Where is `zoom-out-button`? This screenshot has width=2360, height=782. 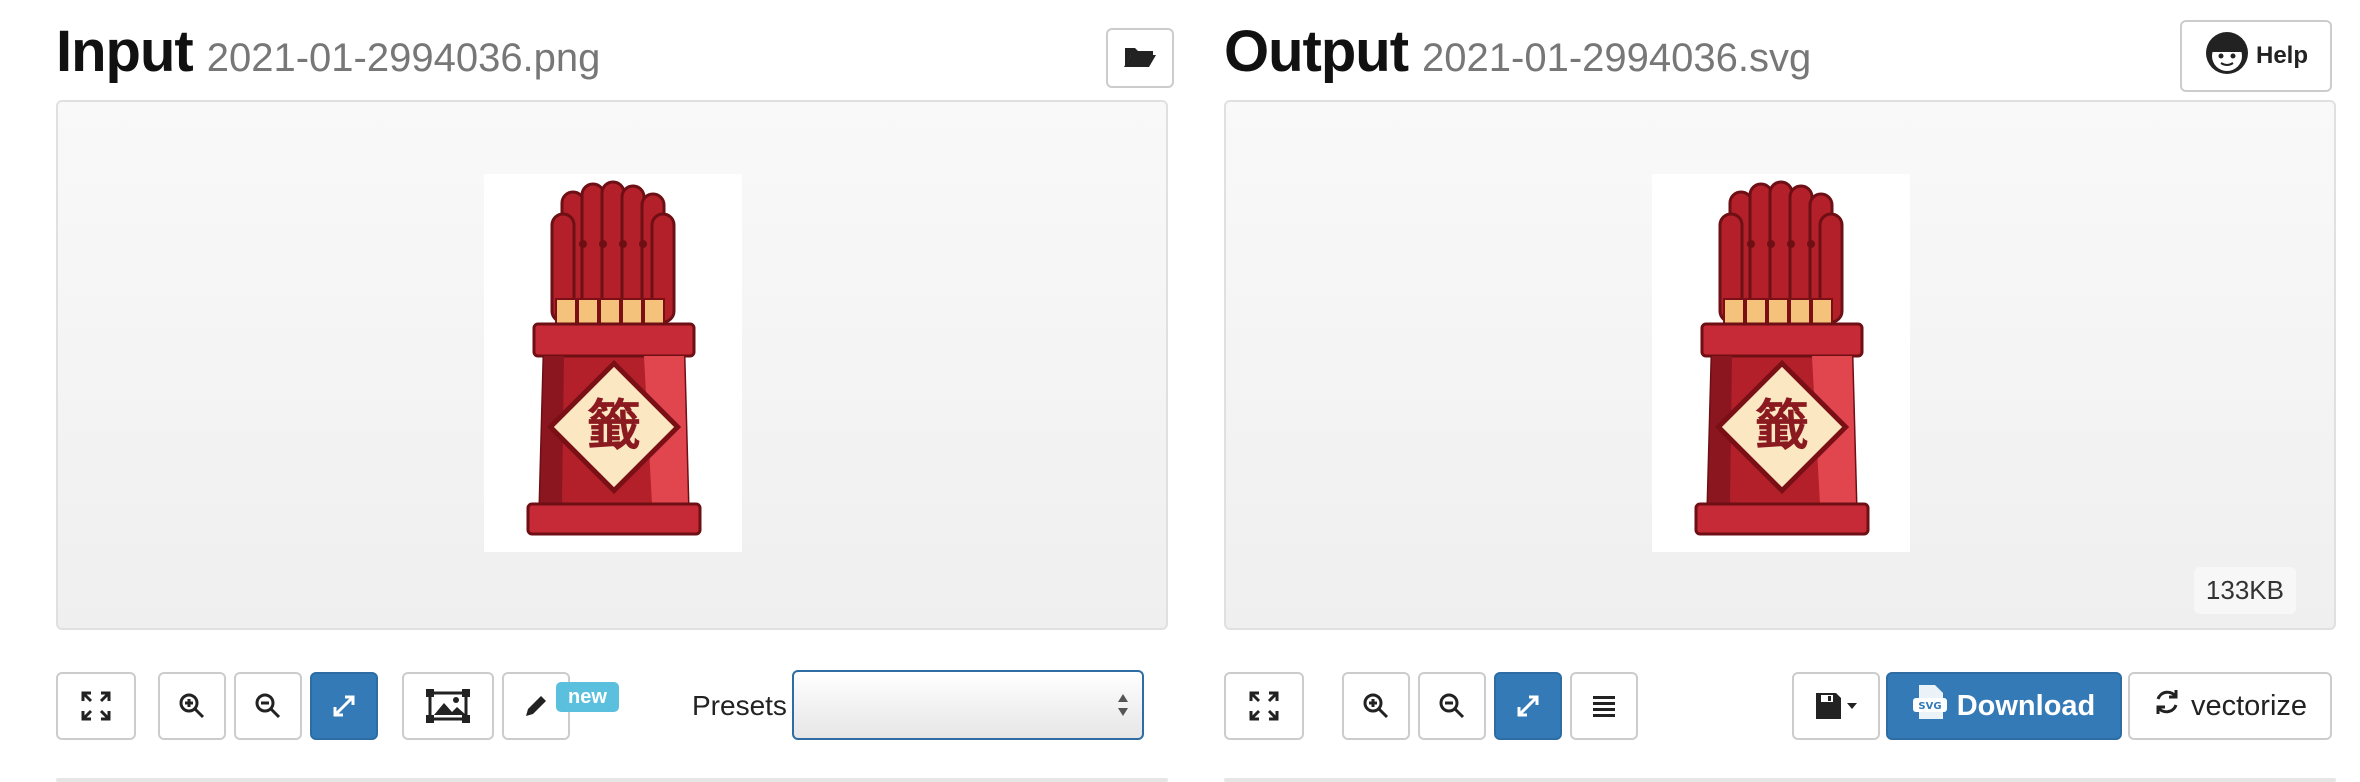 zoom-out-button is located at coordinates (268, 706).